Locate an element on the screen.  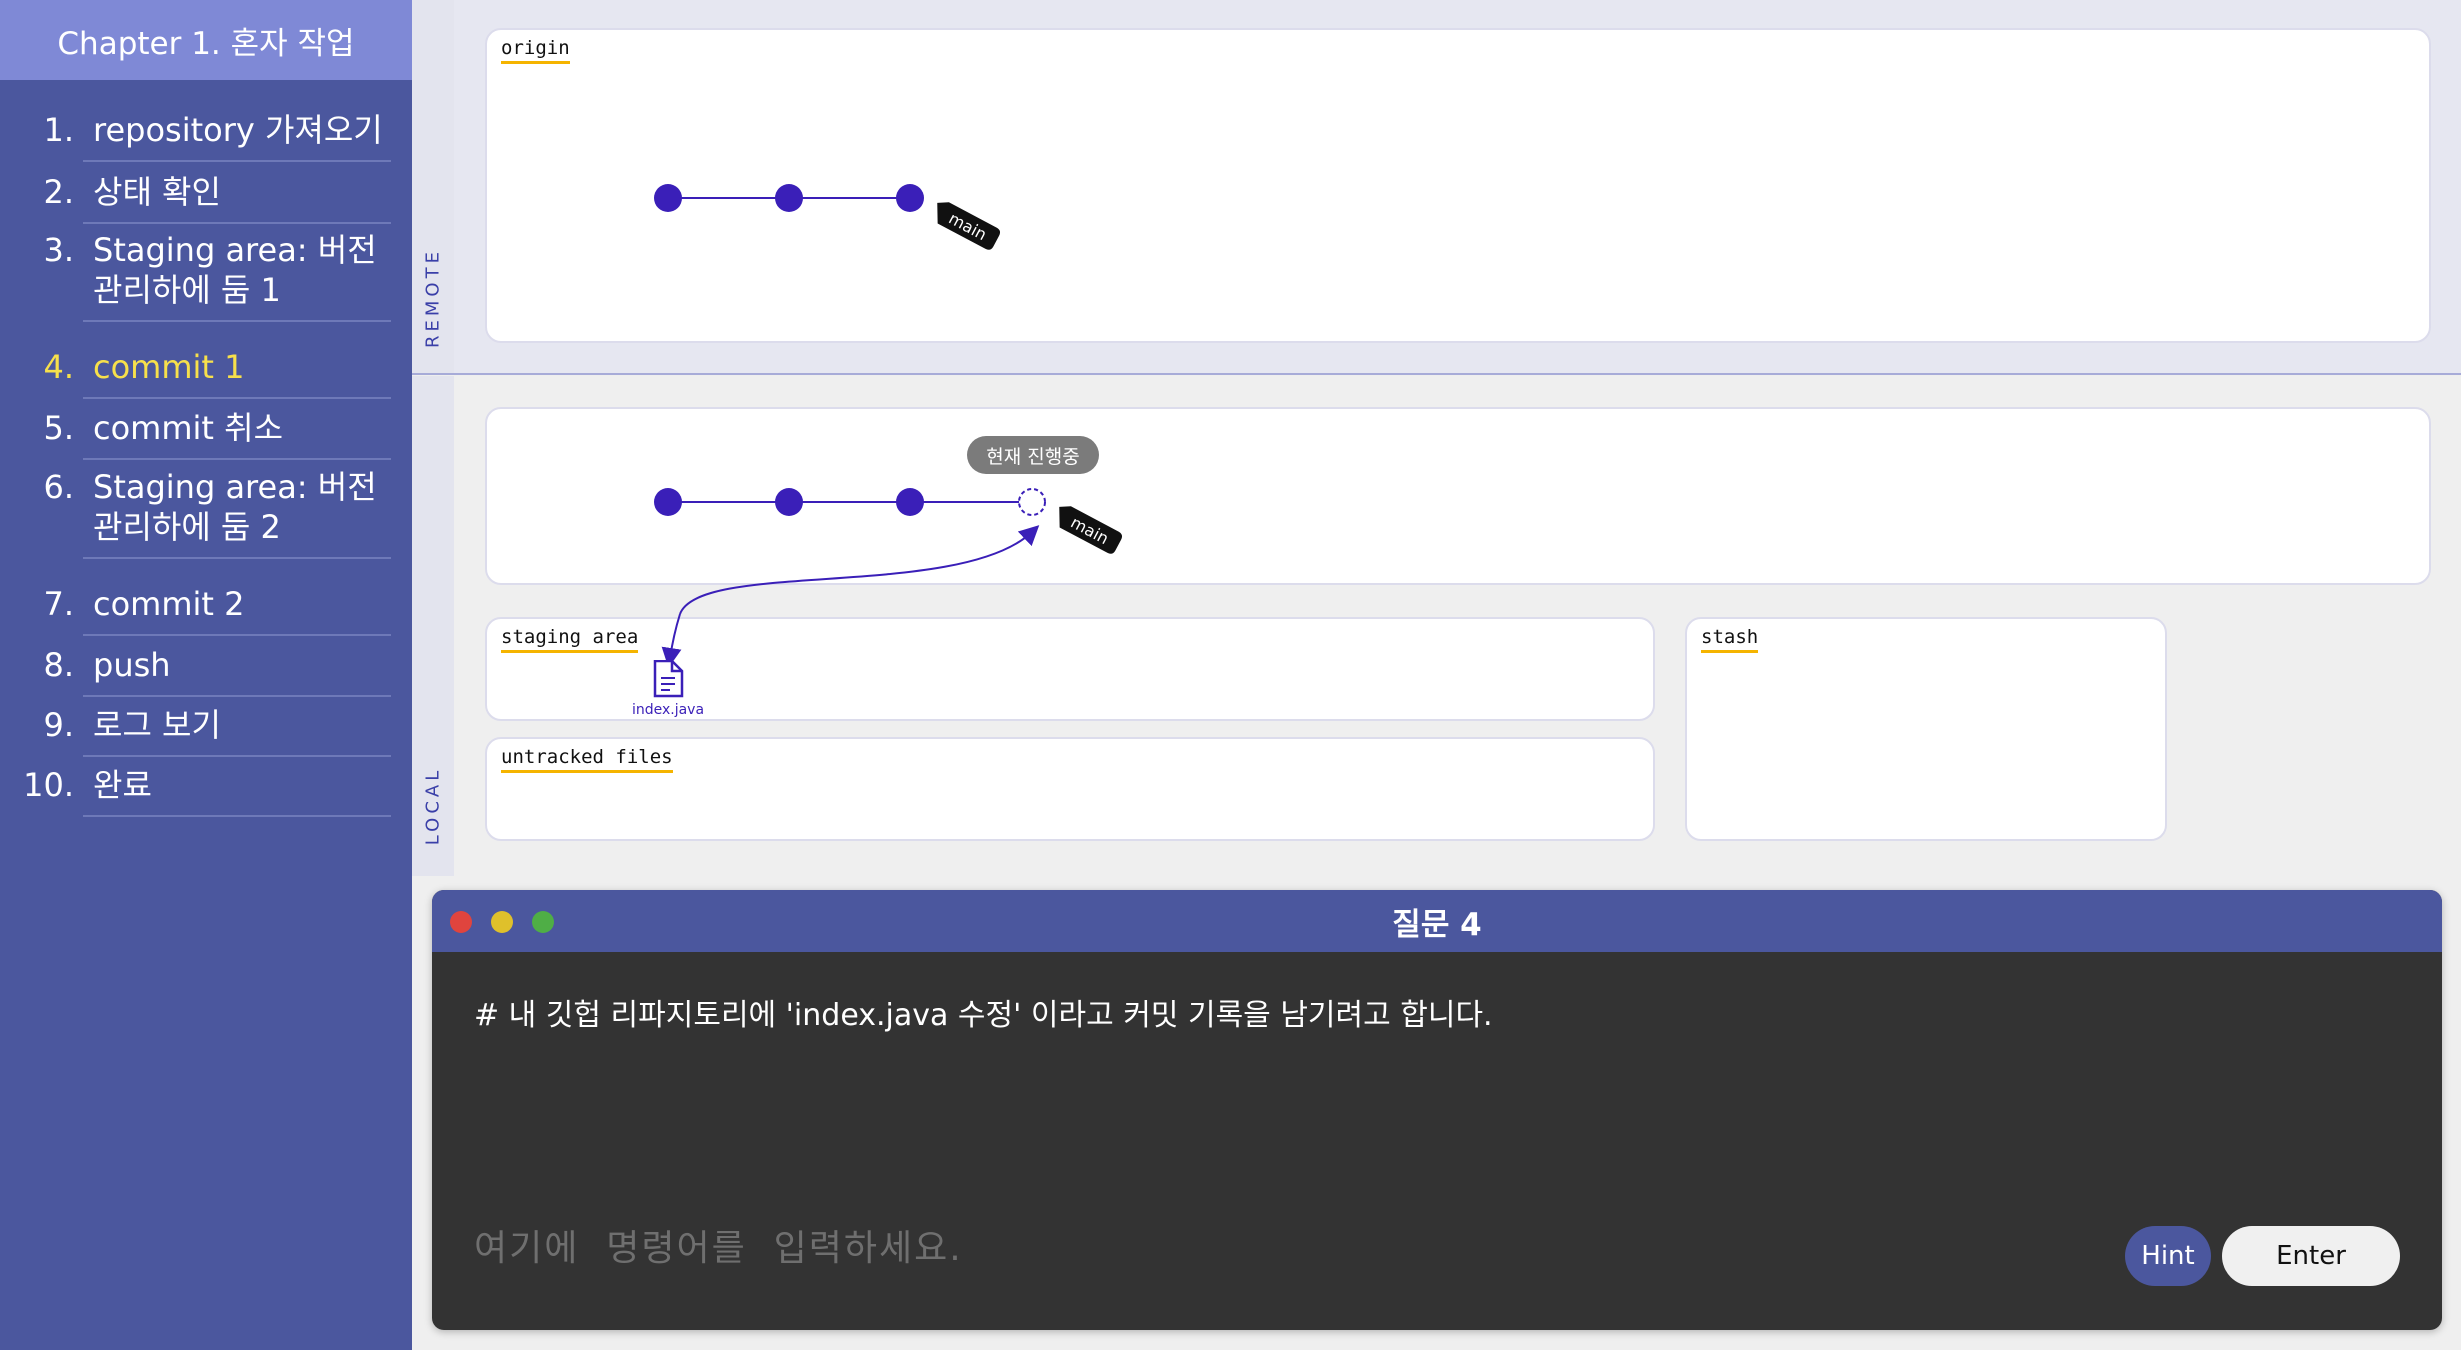
enter-button: Enter is located at coordinates (2311, 1256).